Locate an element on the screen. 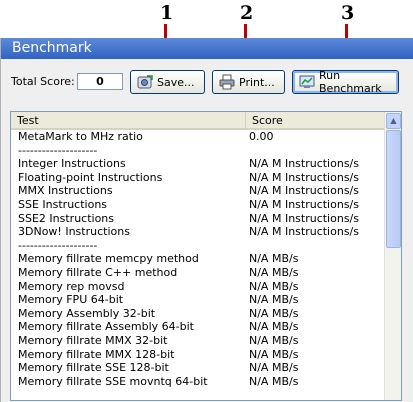  vertical-scrollbar: ▲ is located at coordinates (392, 256).